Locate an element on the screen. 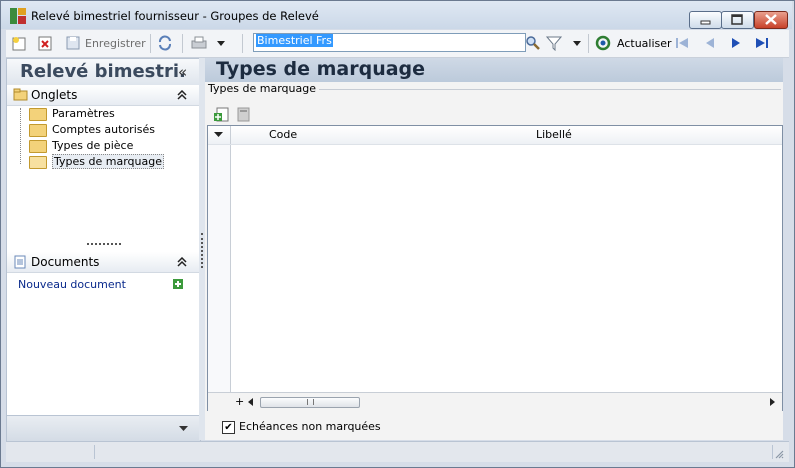 The width and height of the screenshot is (795, 468). scroll-grip is located at coordinates (310, 402).